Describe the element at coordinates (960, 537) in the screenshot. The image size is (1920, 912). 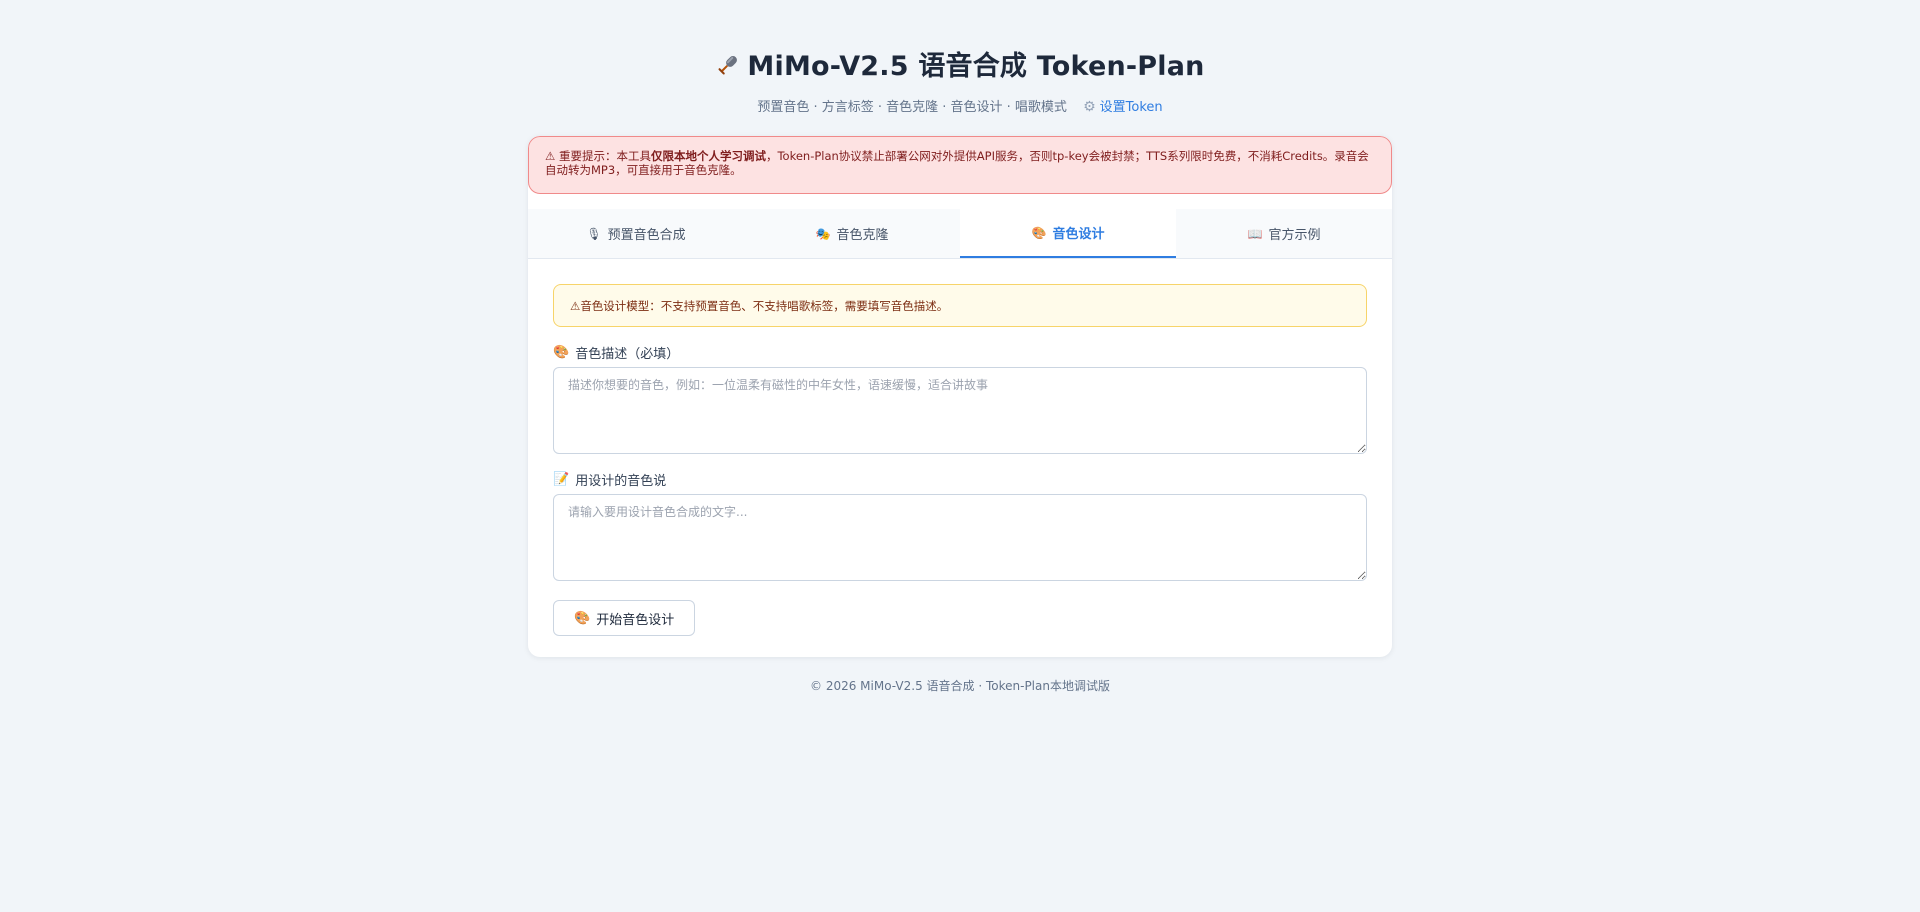
I see `speech-text-input` at that location.